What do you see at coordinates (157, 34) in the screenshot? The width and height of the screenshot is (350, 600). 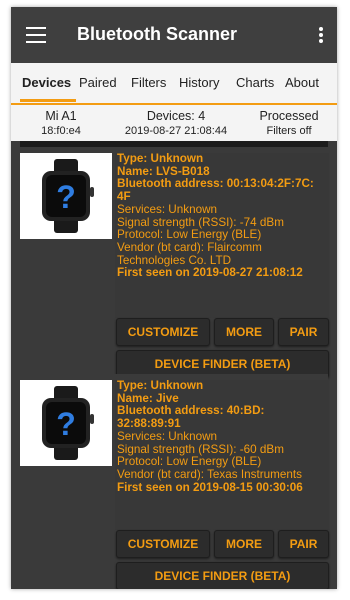 I see `app-title: Bluetooth Scanner` at bounding box center [157, 34].